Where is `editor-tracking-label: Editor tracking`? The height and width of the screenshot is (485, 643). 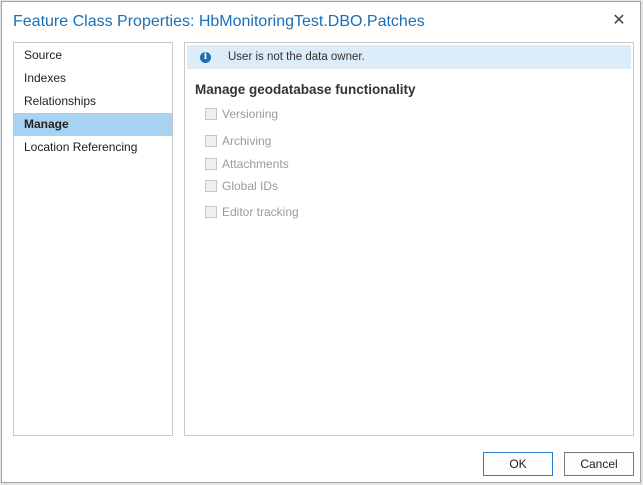
editor-tracking-label: Editor tracking is located at coordinates (260, 212).